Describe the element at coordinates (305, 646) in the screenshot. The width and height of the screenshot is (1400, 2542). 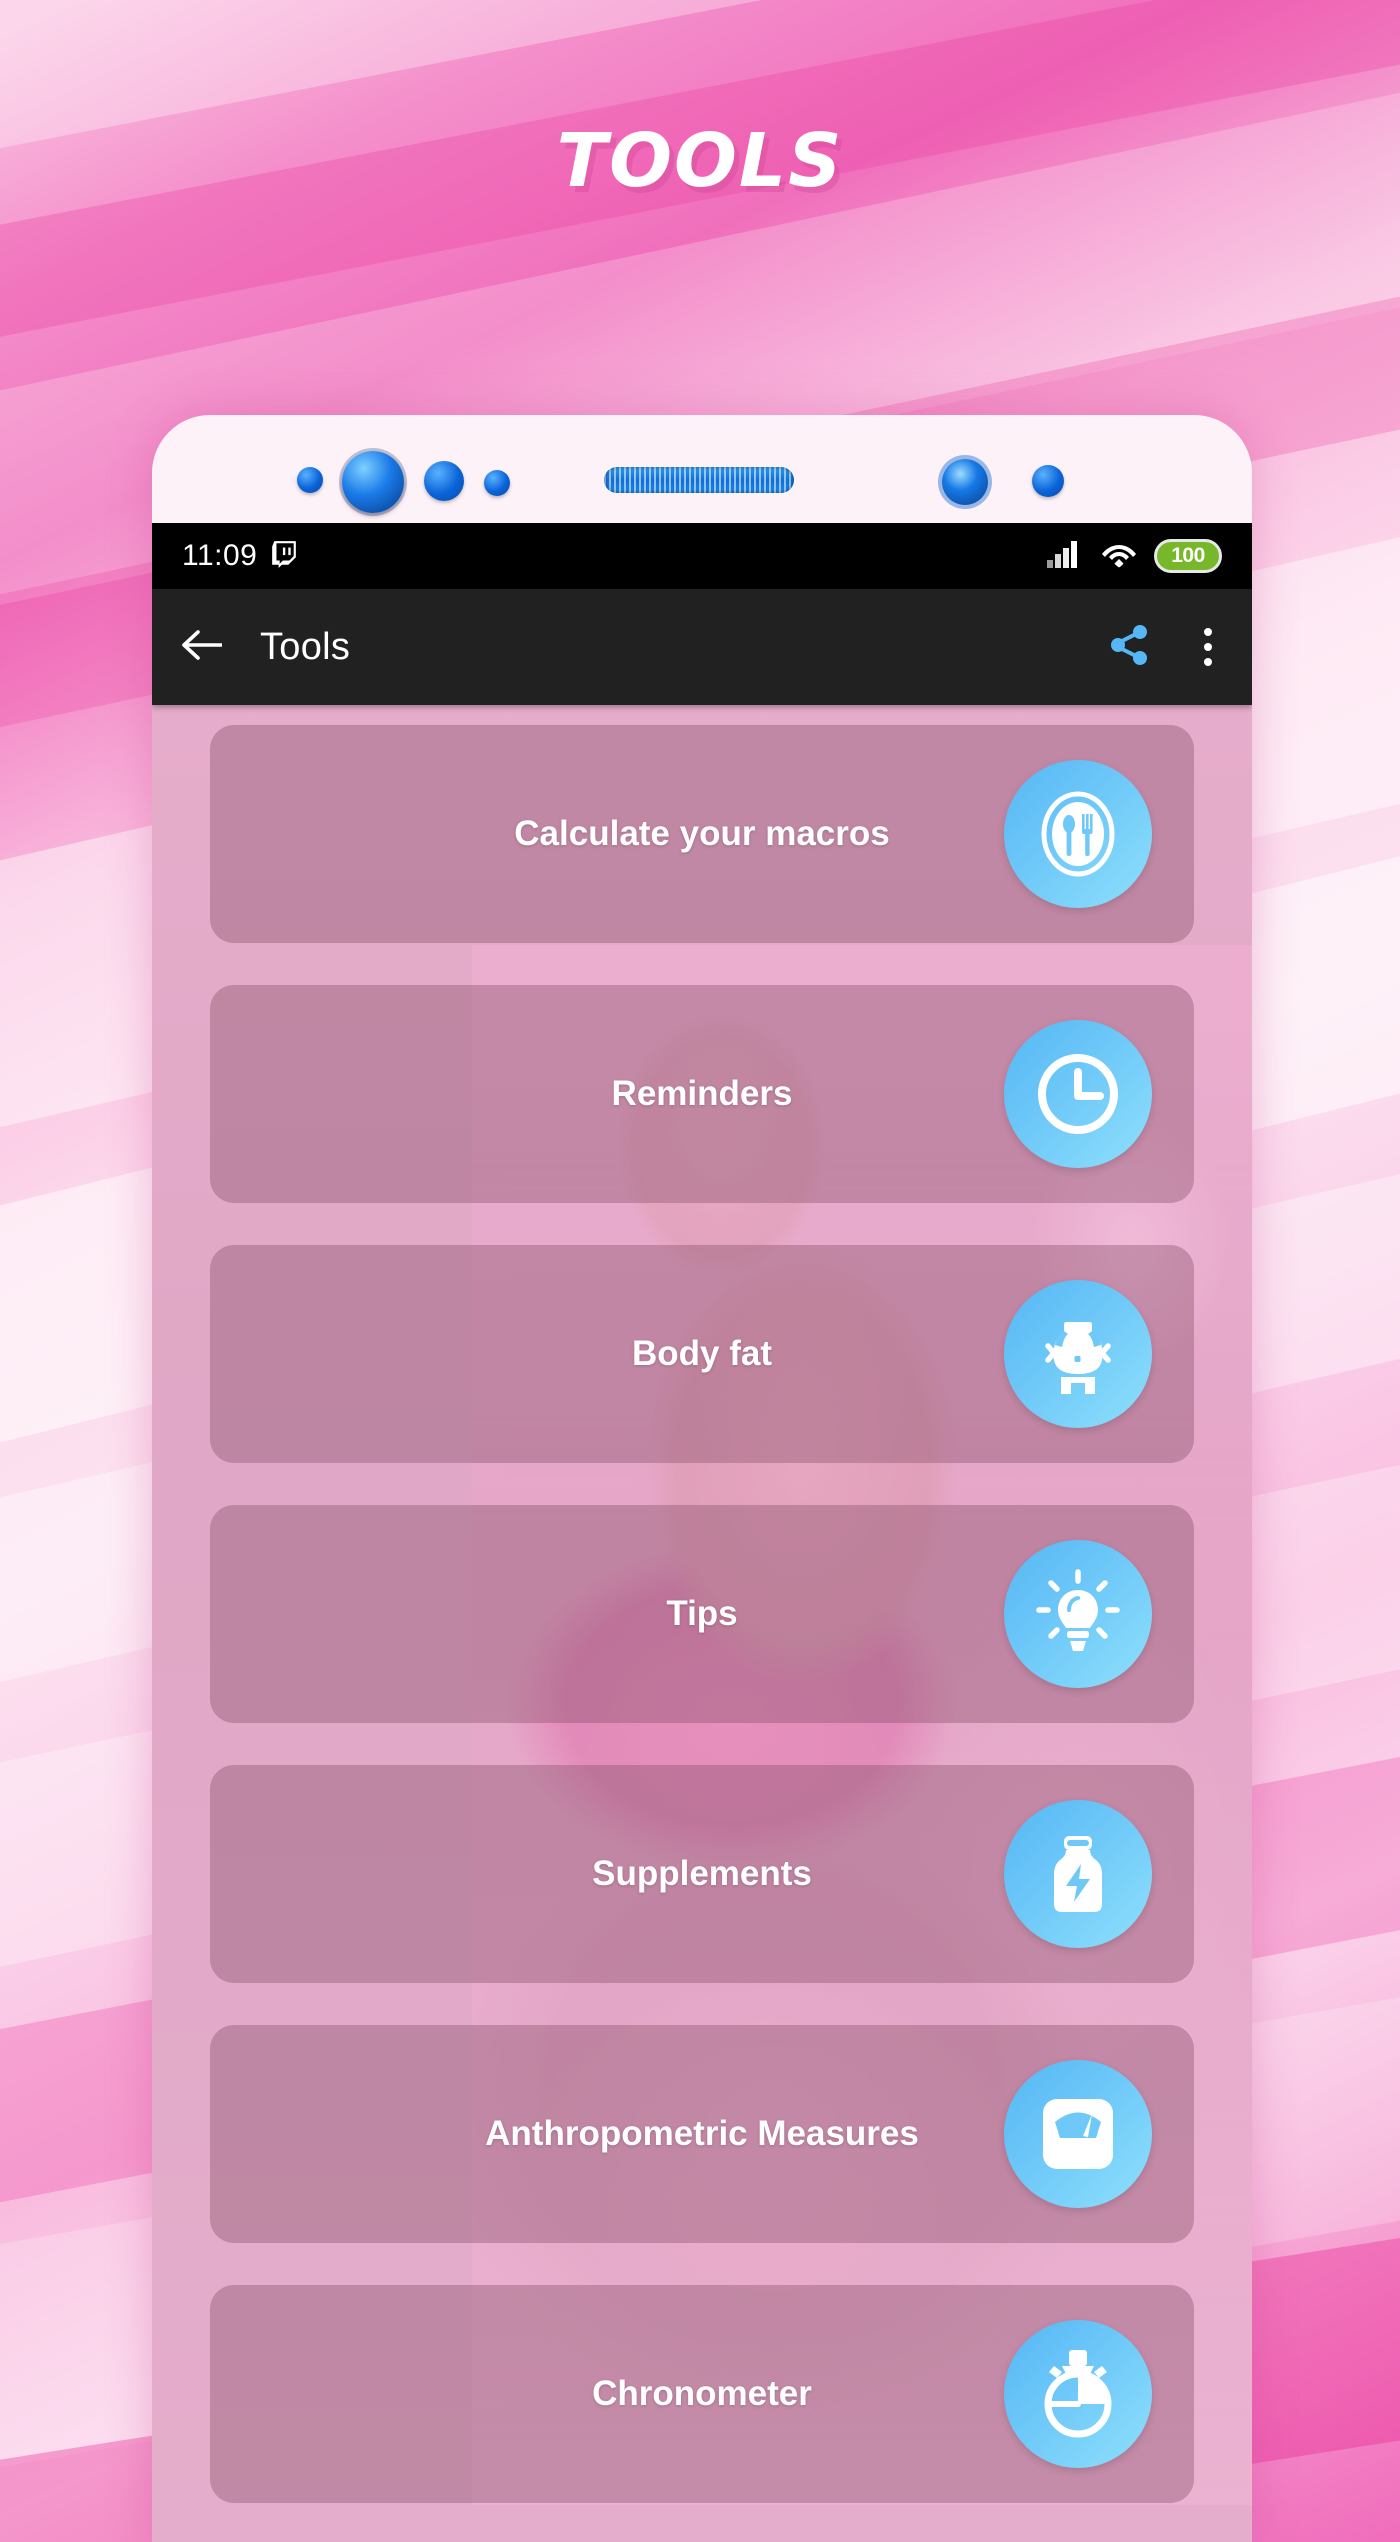
I see `page-title: Tools` at that location.